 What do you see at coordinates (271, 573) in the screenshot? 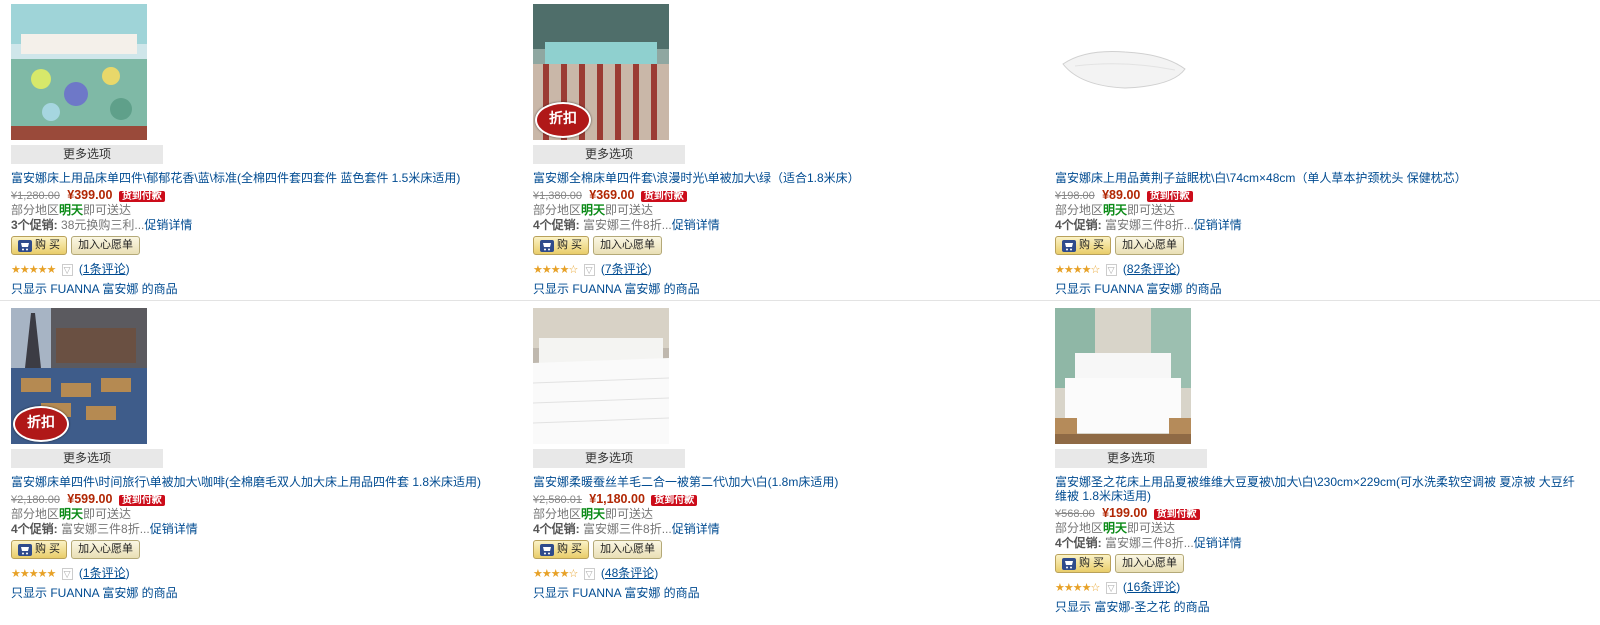
I see `rating-row: ★★★★★ ▽ (1条评论)` at bounding box center [271, 573].